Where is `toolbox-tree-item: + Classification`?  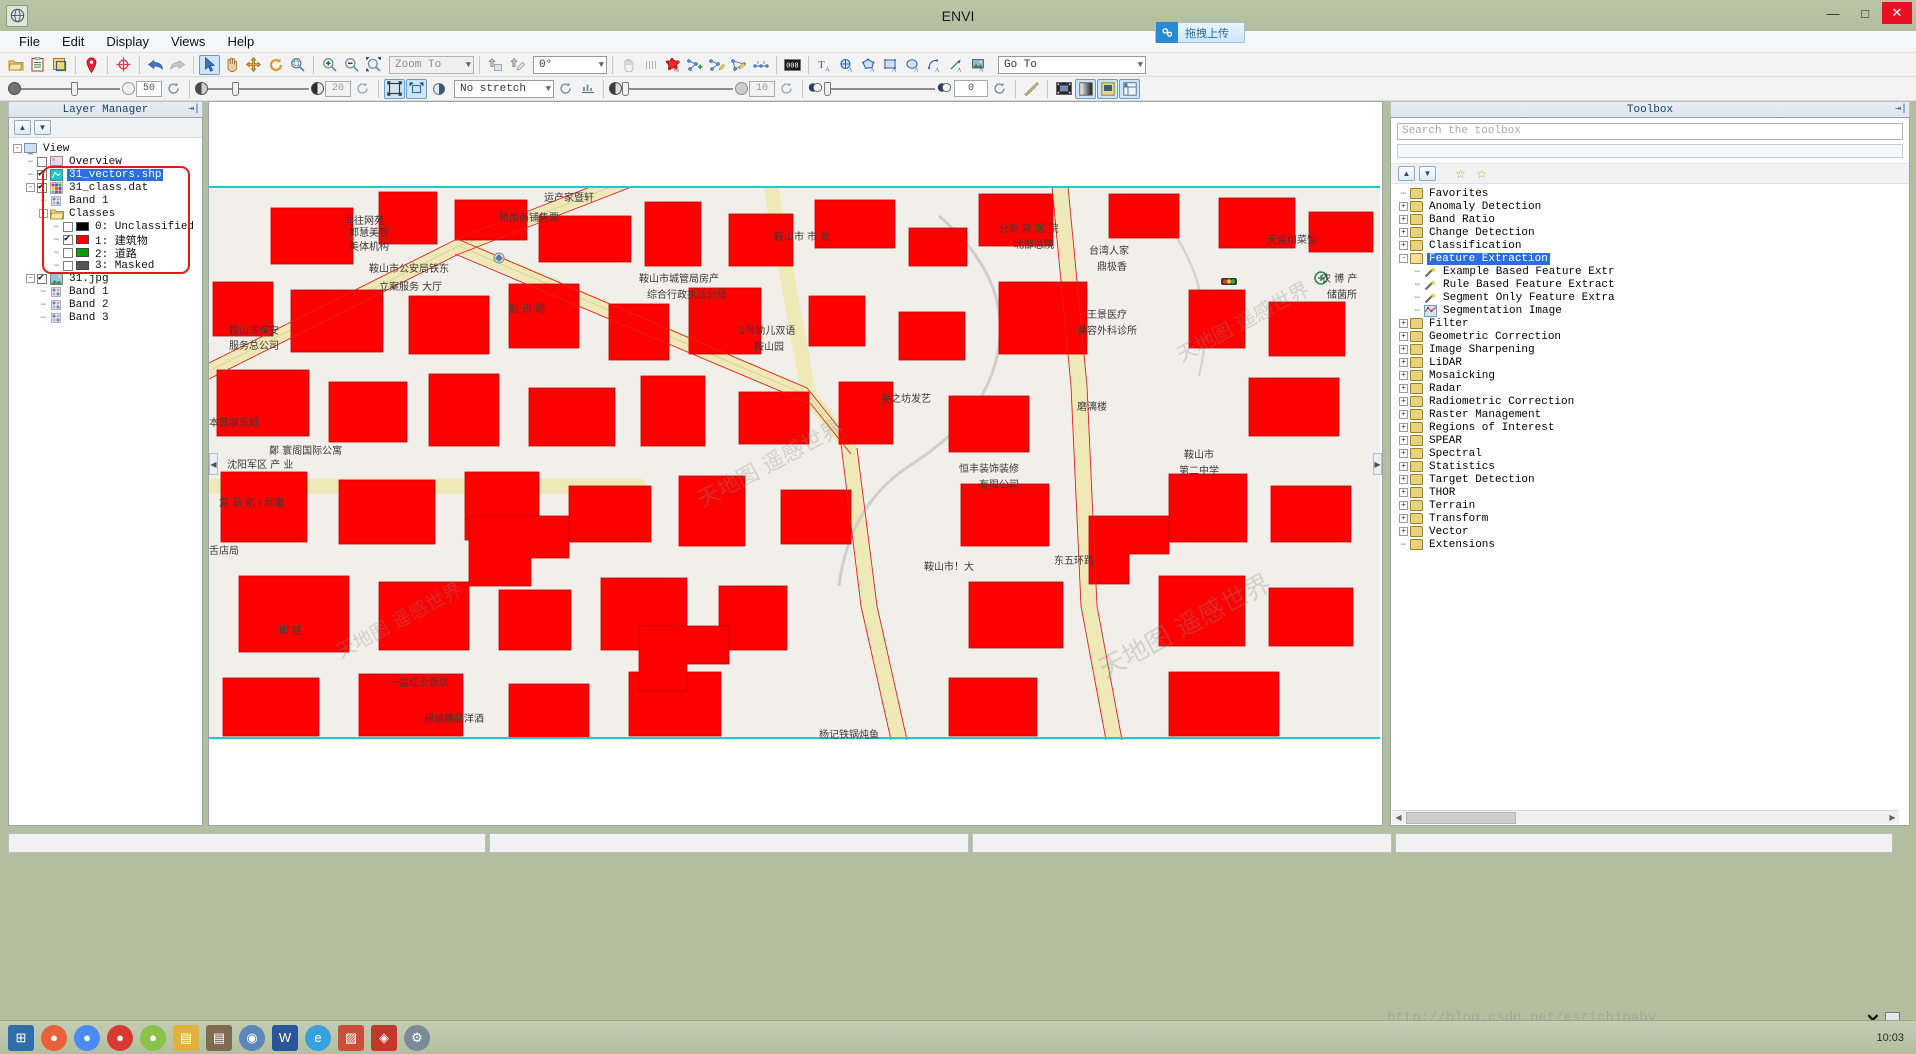 toolbox-tree-item: + Classification is located at coordinates (1654, 245).